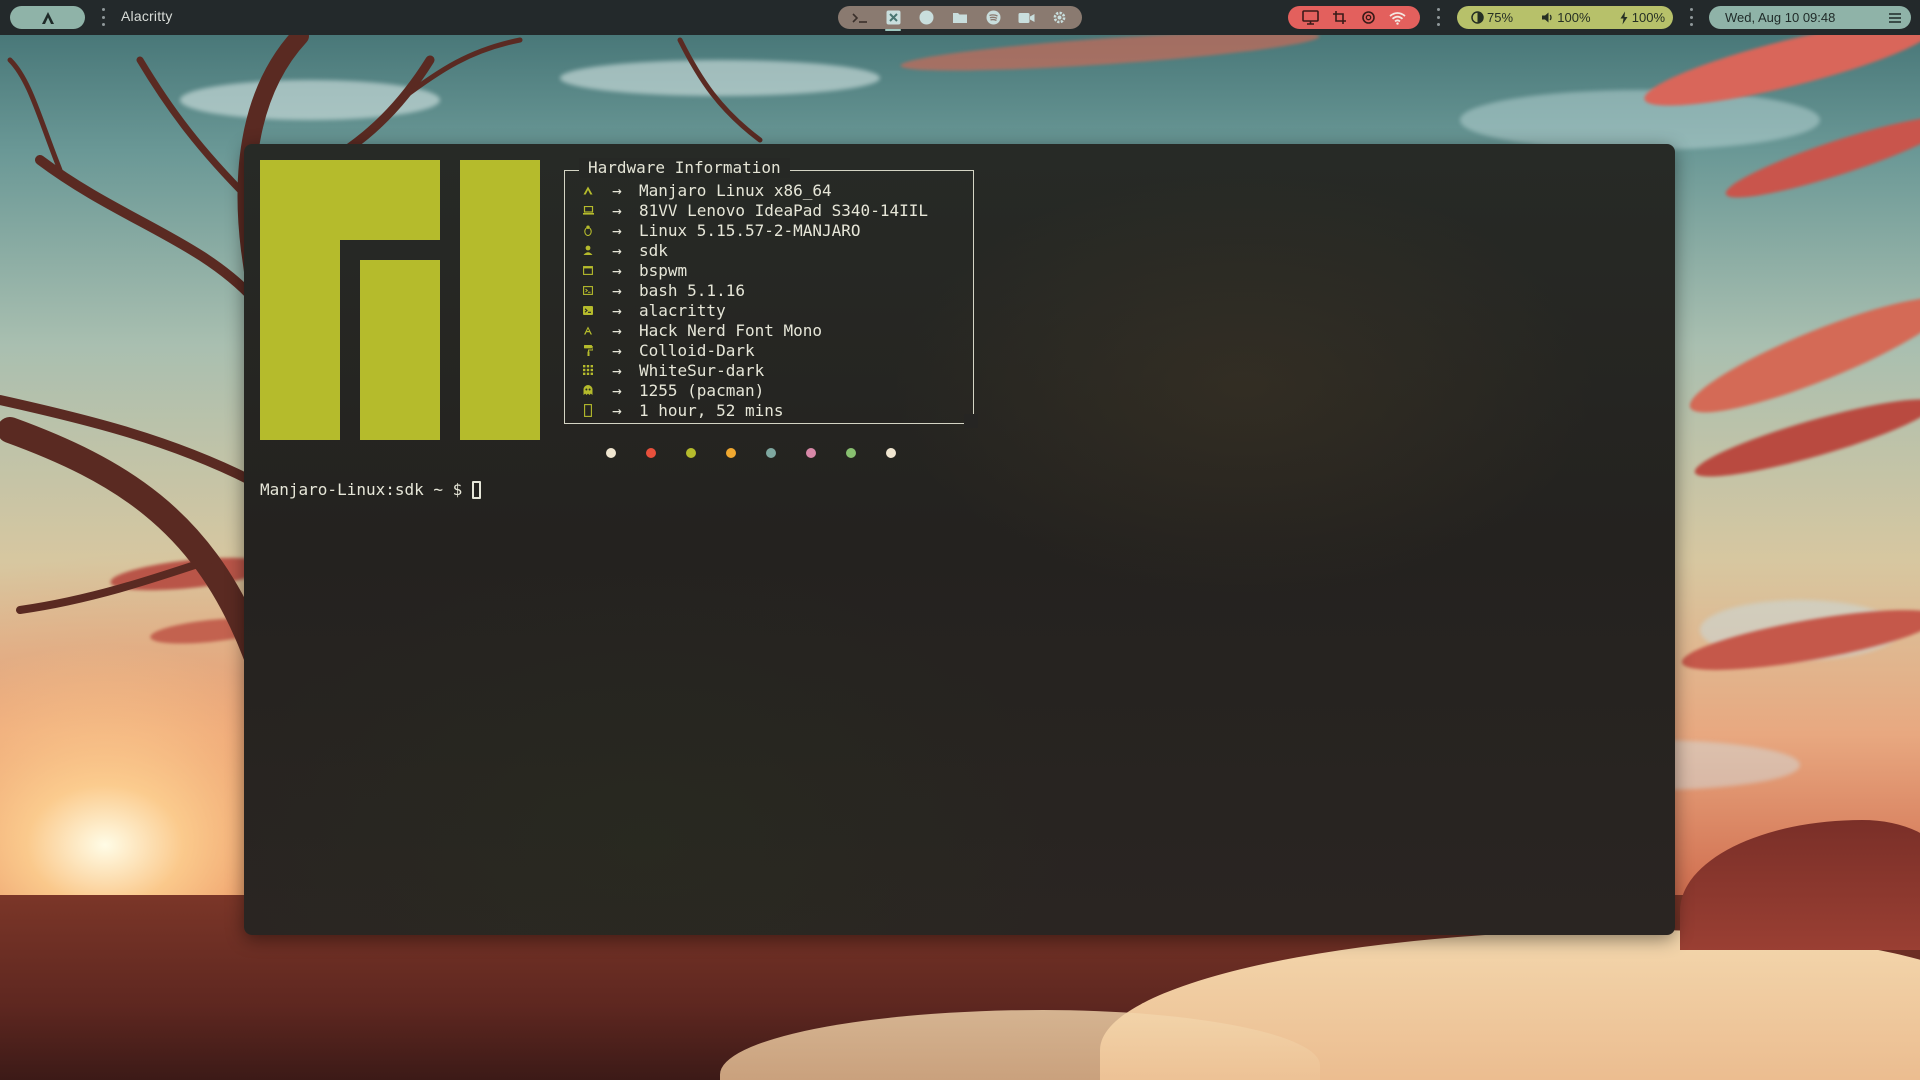 The width and height of the screenshot is (1920, 1080). What do you see at coordinates (588, 290) in the screenshot?
I see `shell-icon` at bounding box center [588, 290].